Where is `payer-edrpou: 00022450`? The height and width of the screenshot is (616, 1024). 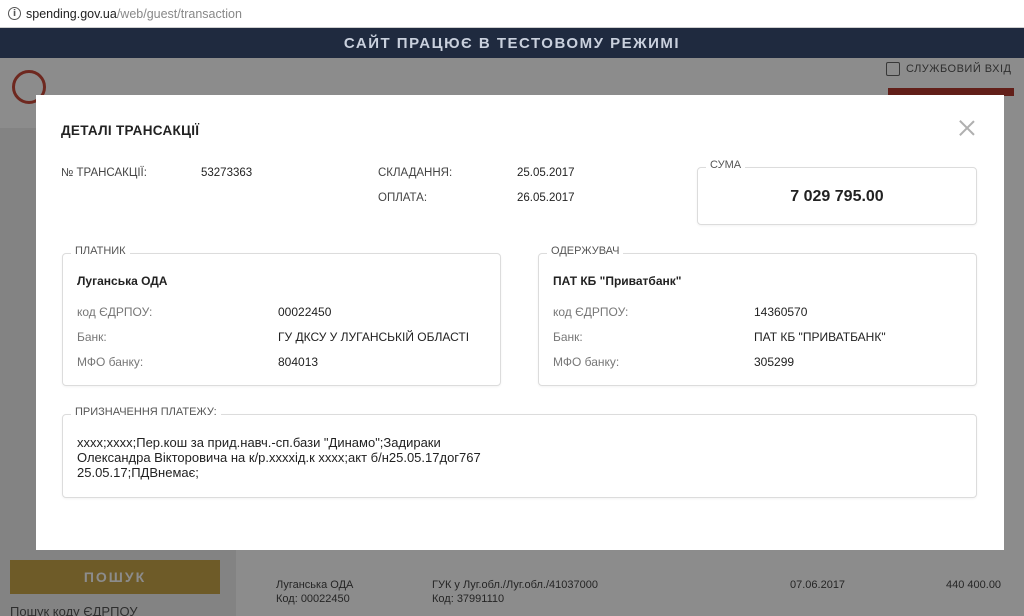 payer-edrpou: 00022450 is located at coordinates (305, 312).